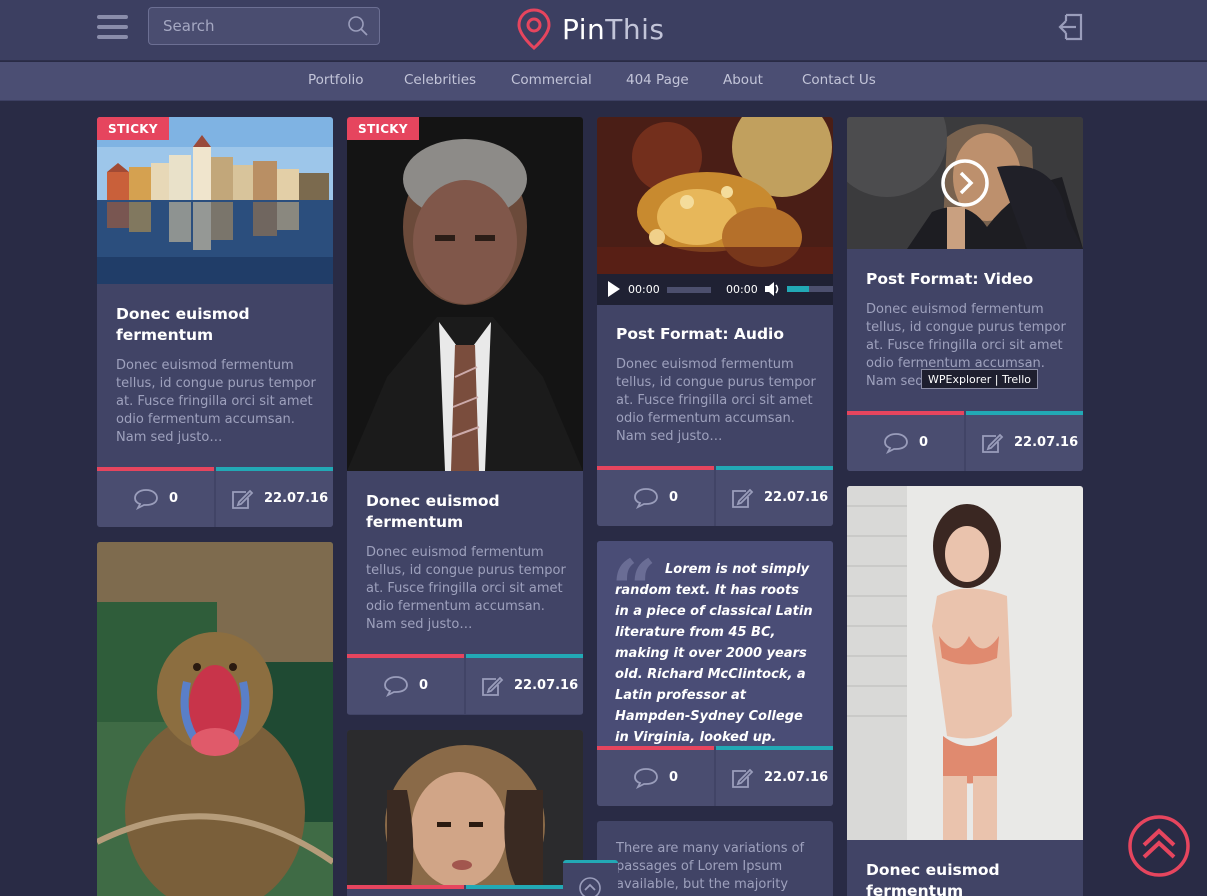 This screenshot has width=1207, height=896. Describe the element at coordinates (810, 289) in the screenshot. I see `volume-slider` at that location.